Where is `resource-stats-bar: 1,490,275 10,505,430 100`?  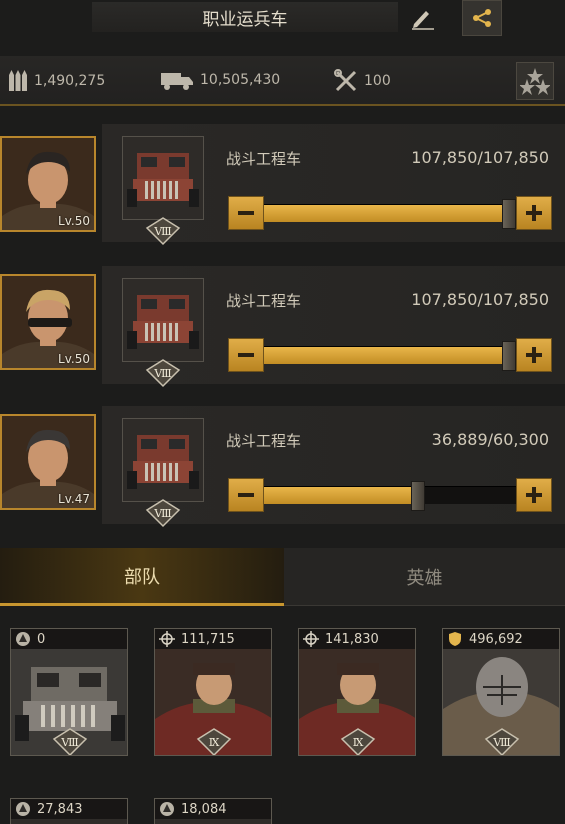
resource-stats-bar: 1,490,275 10,505,430 100 is located at coordinates (282, 81).